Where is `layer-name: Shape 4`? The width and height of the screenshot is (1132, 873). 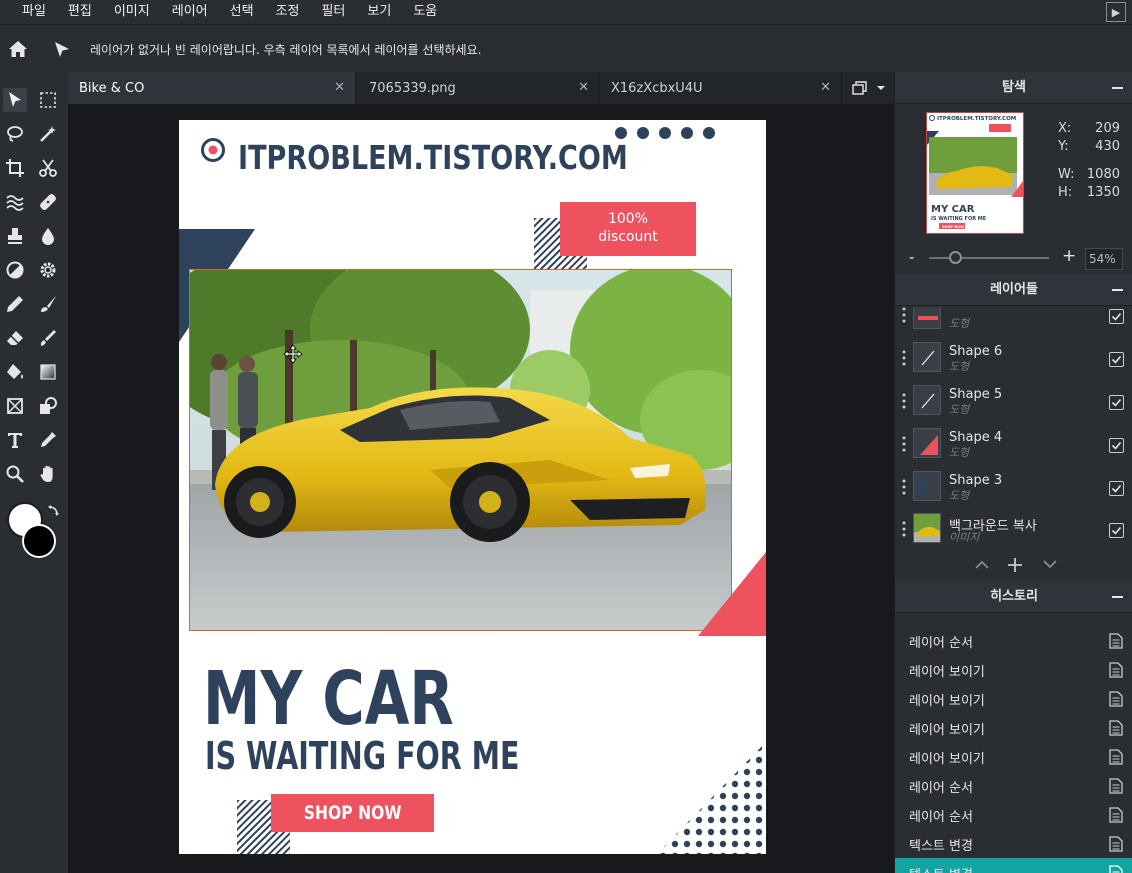
layer-name: Shape 4 is located at coordinates (976, 437).